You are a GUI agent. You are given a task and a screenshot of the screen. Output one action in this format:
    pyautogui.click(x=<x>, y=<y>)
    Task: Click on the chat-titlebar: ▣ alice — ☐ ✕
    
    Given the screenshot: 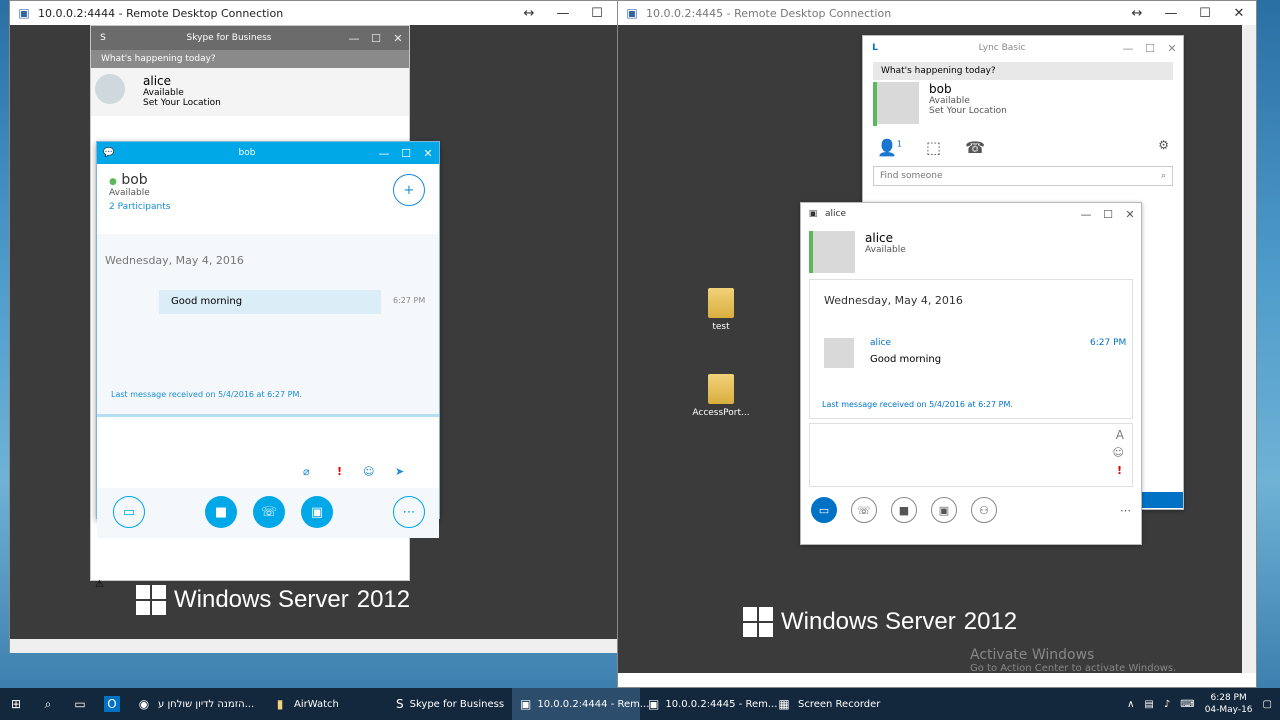 What is the action you would take?
    pyautogui.click(x=971, y=214)
    